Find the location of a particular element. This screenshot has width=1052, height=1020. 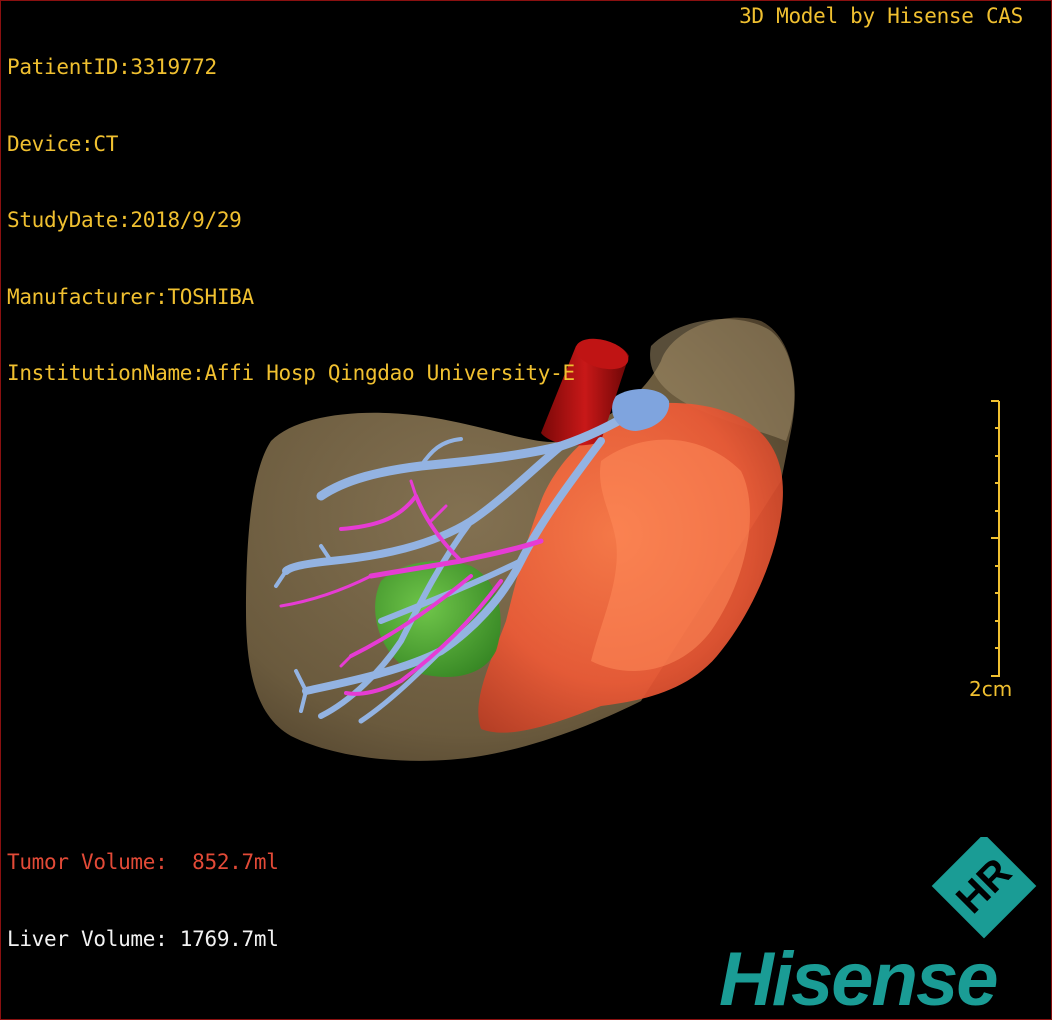

tumor-volume: Tumor Volume: 852.7ml is located at coordinates (143, 862).